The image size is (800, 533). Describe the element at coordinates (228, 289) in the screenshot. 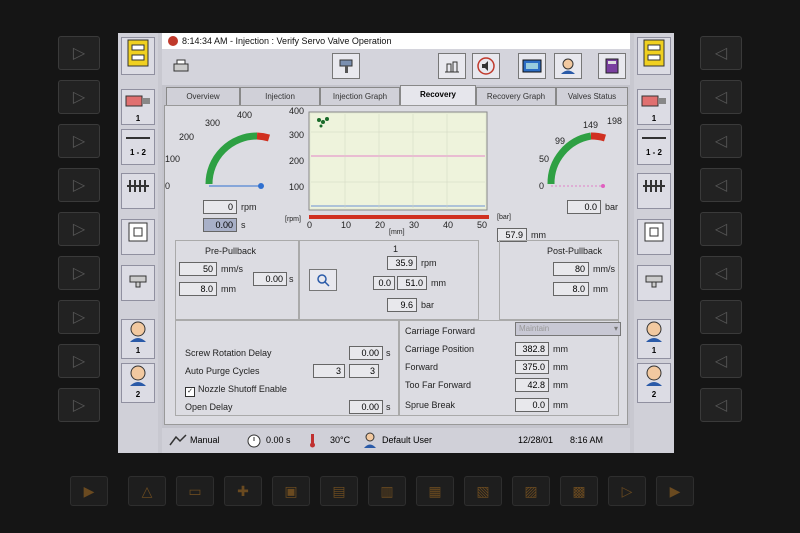

I see `pre-pullback-distance-unit: mm` at that location.